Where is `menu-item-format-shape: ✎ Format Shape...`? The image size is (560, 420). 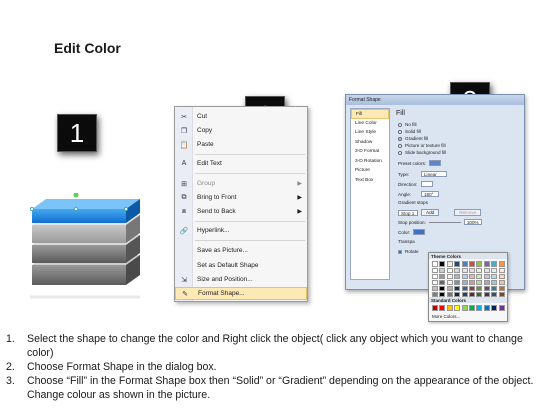
menu-item-format-shape: ✎ Format Shape... is located at coordinates (241, 293).